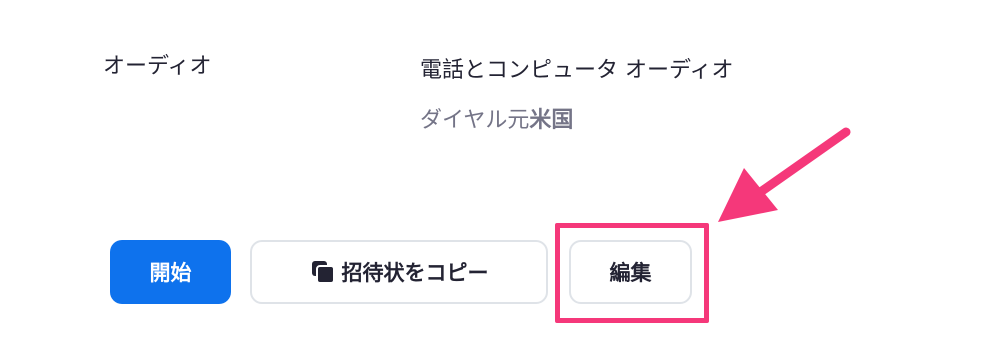  I want to click on copy-invitation-label: 招待状をコピー, so click(415, 273).